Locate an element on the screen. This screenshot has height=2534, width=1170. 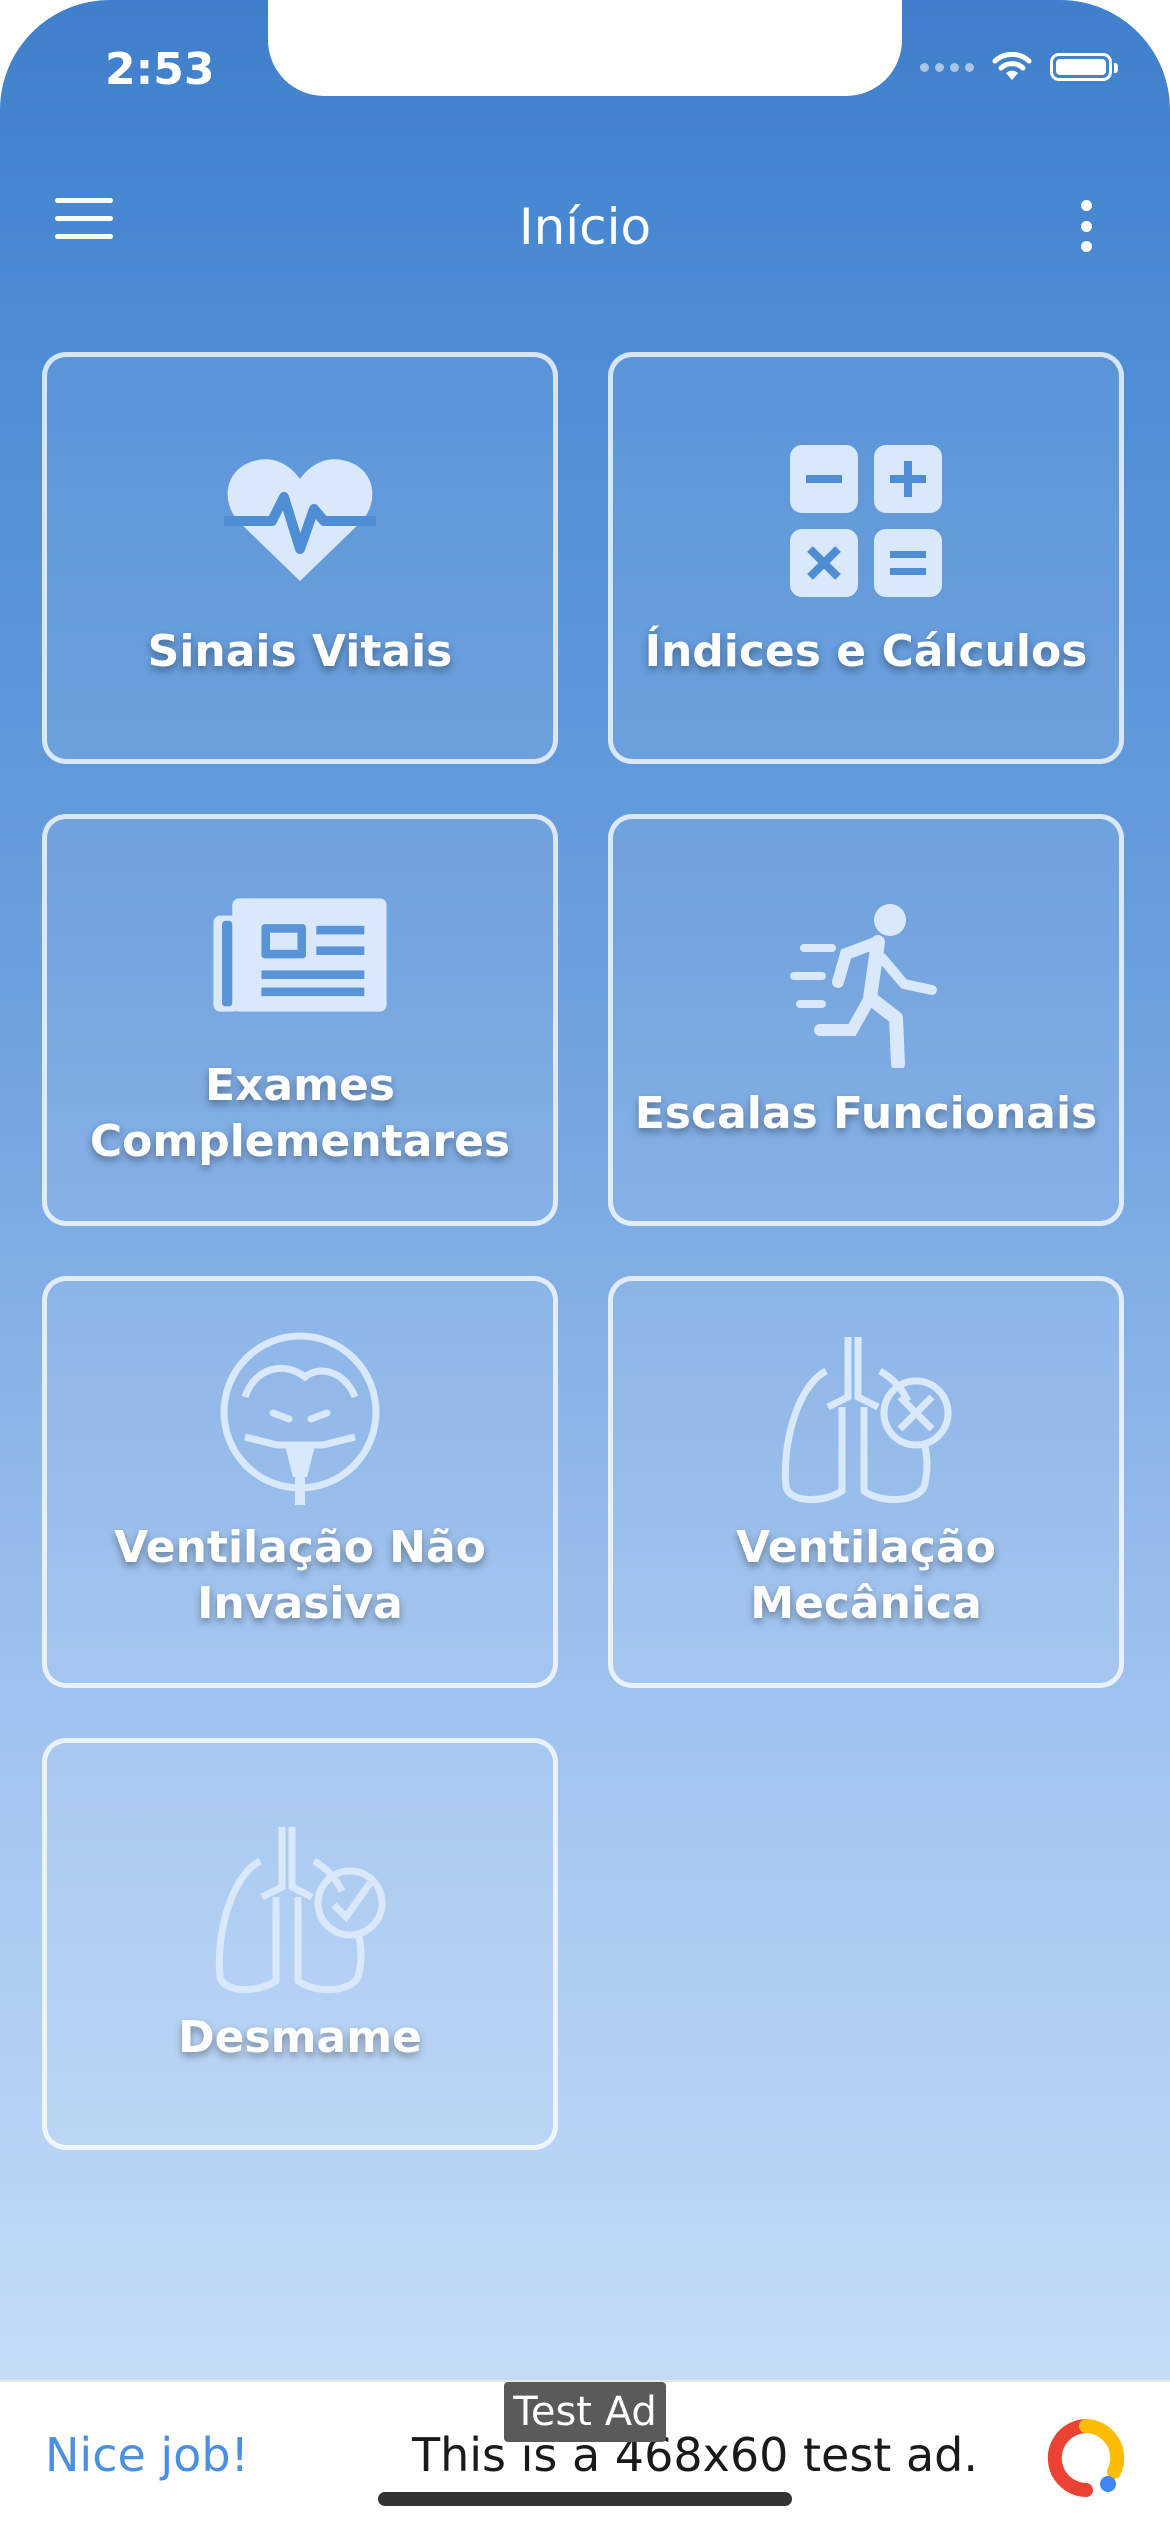
card-desmame: Desmame is located at coordinates (300, 1944).